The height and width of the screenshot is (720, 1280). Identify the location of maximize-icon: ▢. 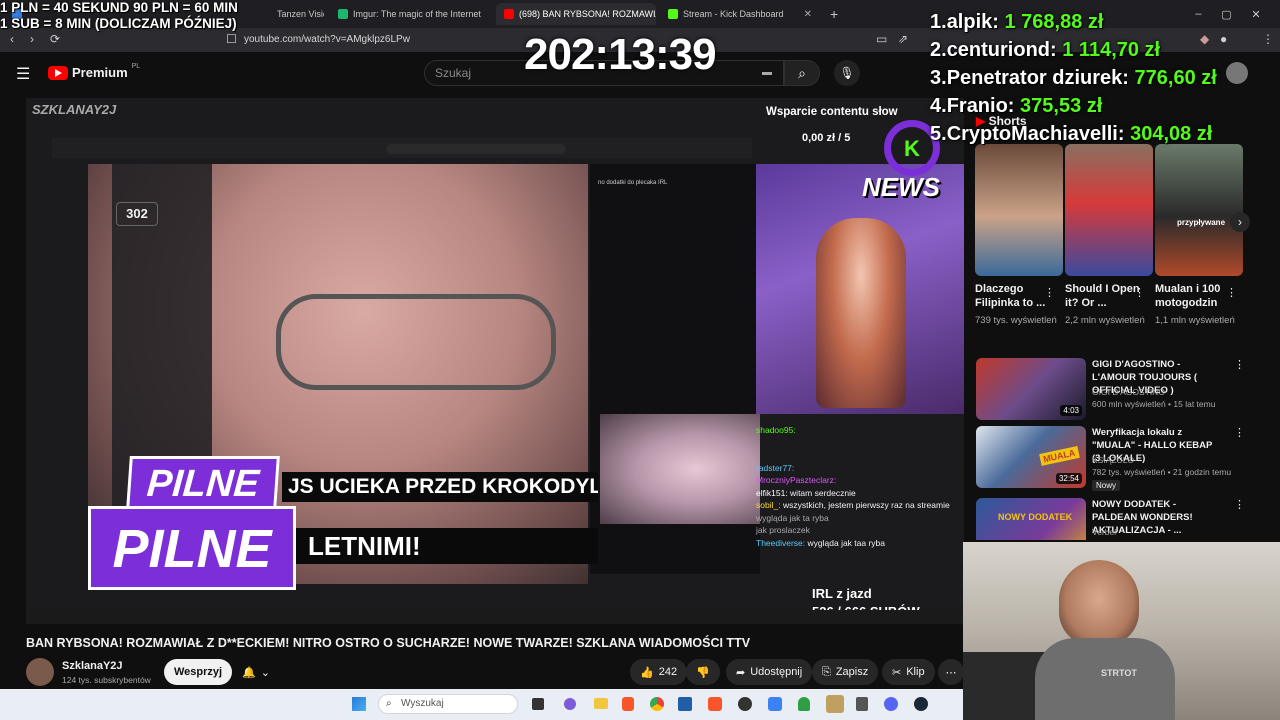
(1226, 14).